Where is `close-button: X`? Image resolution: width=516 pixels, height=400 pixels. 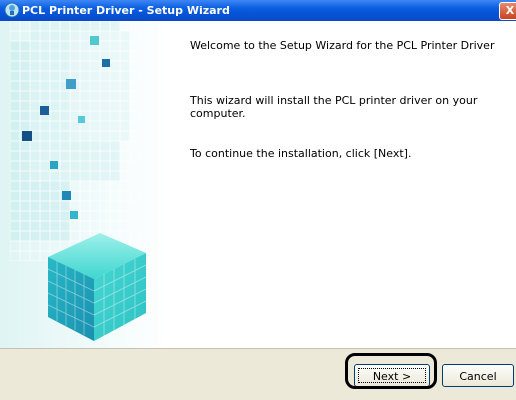 close-button: X is located at coordinates (507, 11).